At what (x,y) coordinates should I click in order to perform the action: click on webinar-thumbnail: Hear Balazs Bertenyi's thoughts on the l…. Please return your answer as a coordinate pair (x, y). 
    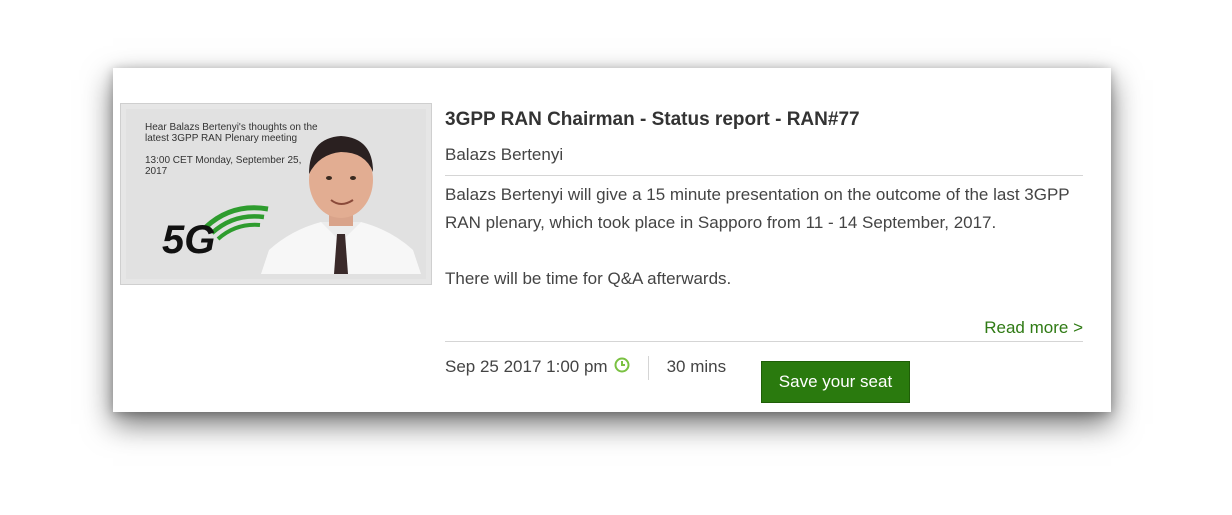
    Looking at the image, I should click on (276, 194).